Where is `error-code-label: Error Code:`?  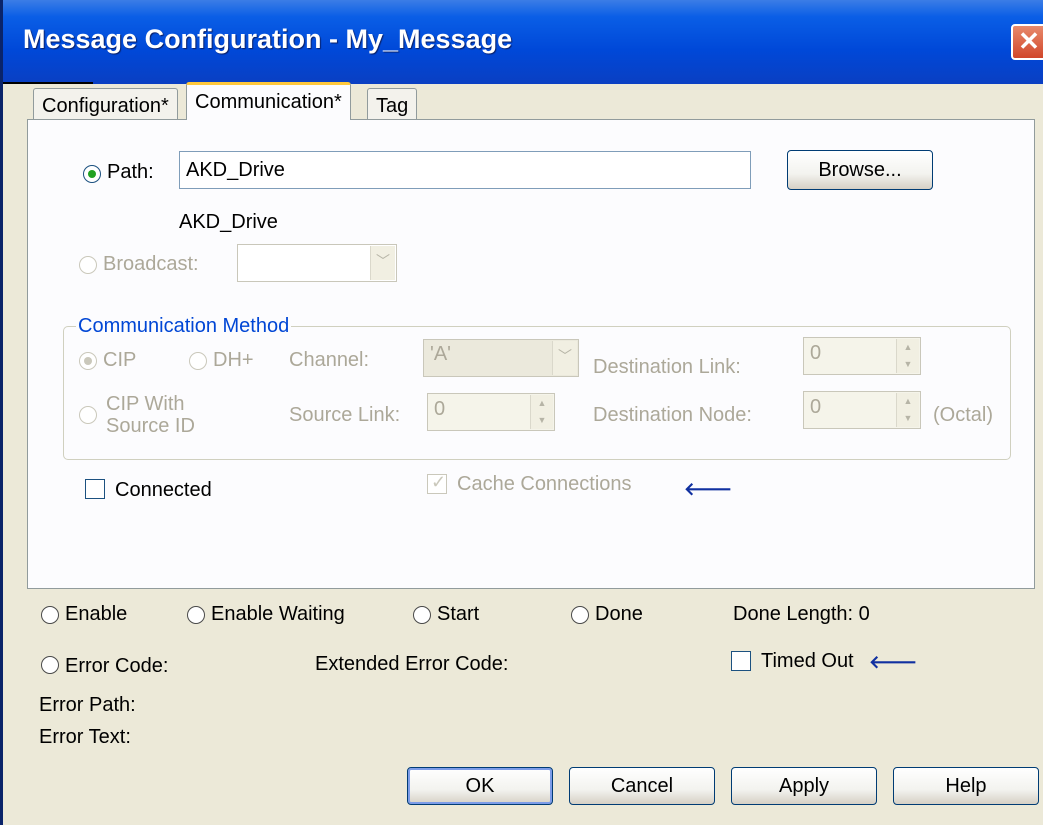 error-code-label: Error Code: is located at coordinates (117, 666).